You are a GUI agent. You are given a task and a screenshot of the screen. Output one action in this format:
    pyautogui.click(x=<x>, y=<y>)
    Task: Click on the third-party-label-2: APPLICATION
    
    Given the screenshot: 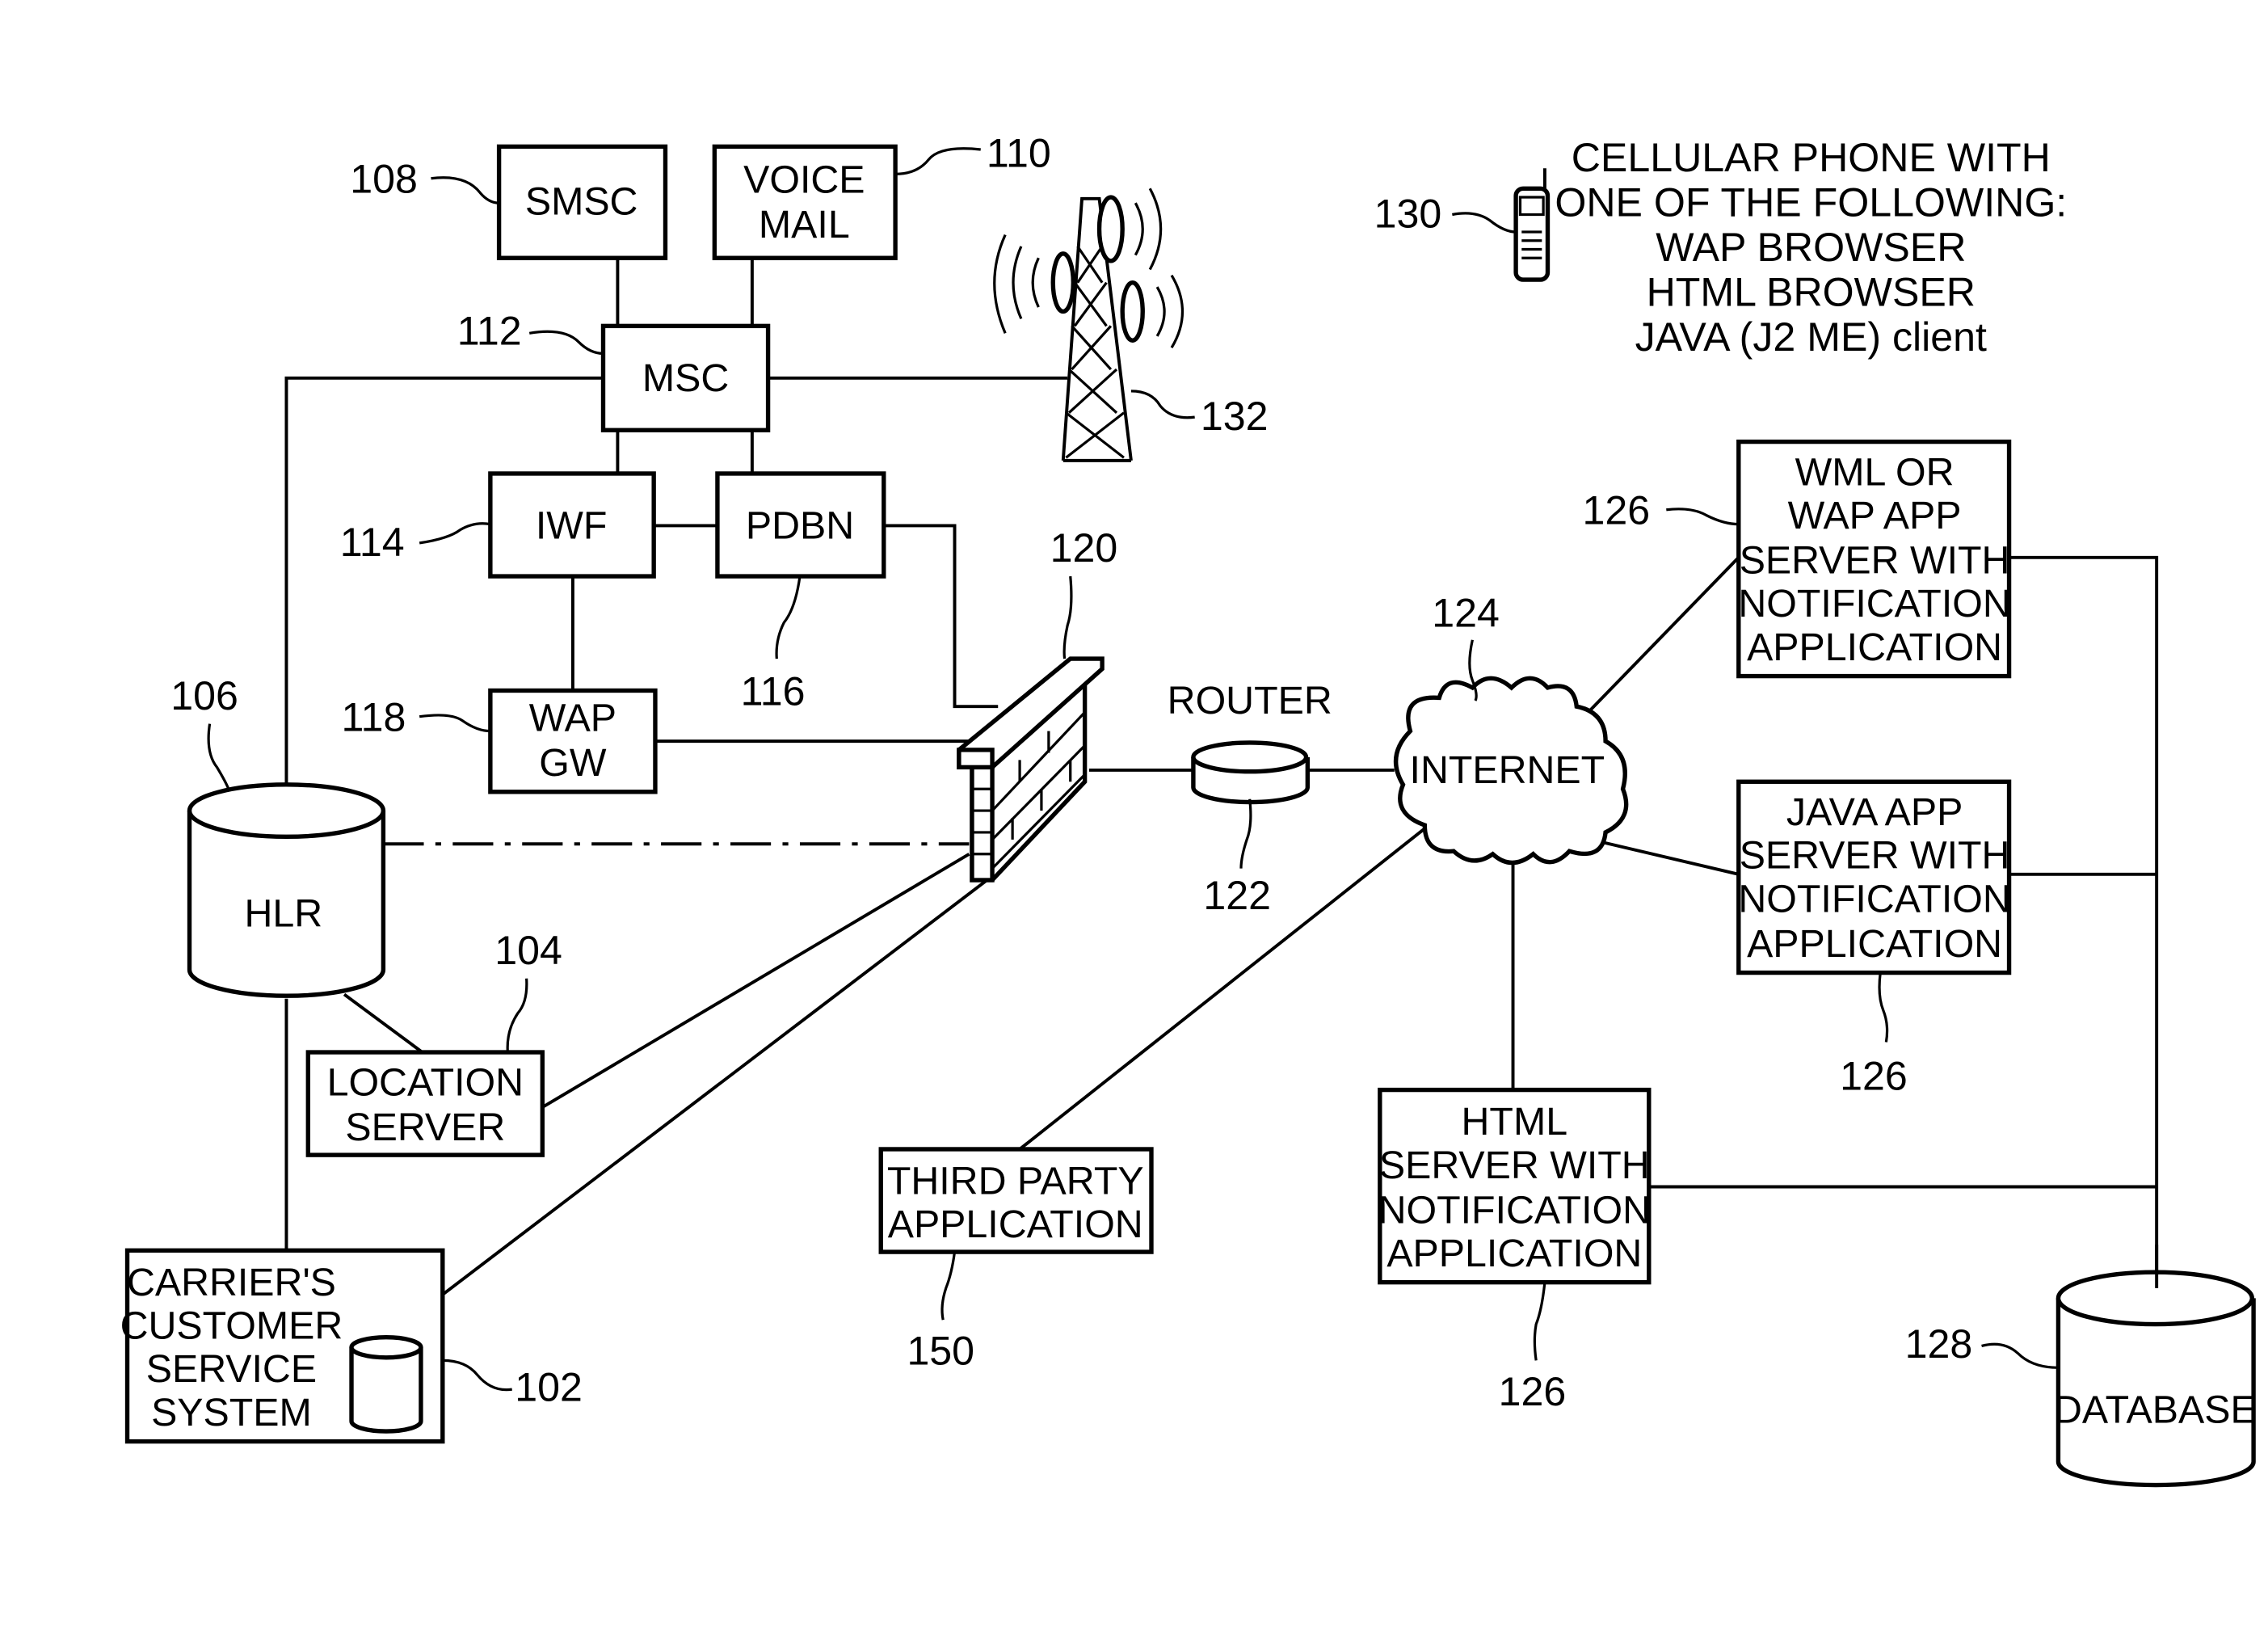 What is the action you would take?
    pyautogui.click(x=1015, y=1224)
    